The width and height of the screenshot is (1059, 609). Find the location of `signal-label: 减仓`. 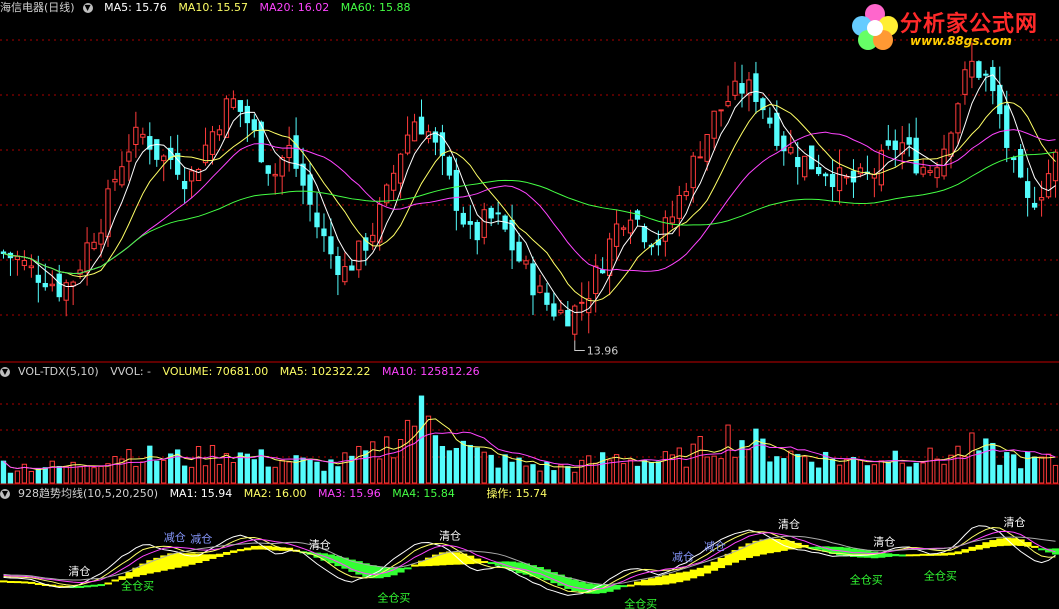

signal-label: 减仓 is located at coordinates (715, 546).